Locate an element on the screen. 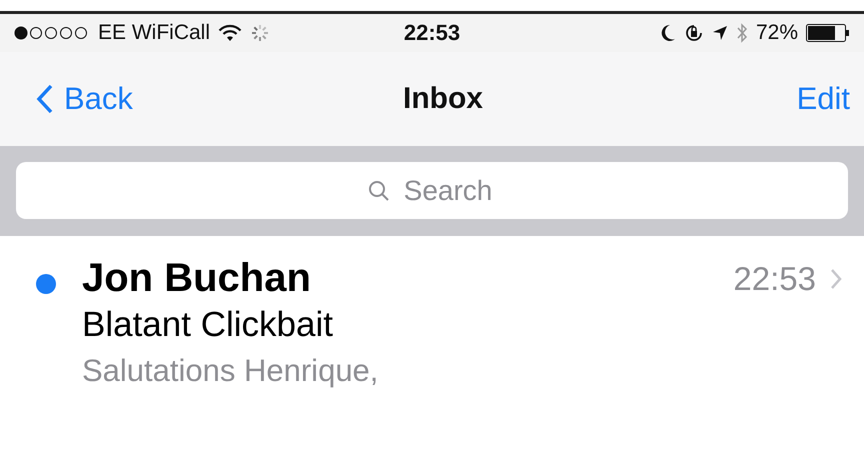  bluetooth-icon is located at coordinates (742, 33).